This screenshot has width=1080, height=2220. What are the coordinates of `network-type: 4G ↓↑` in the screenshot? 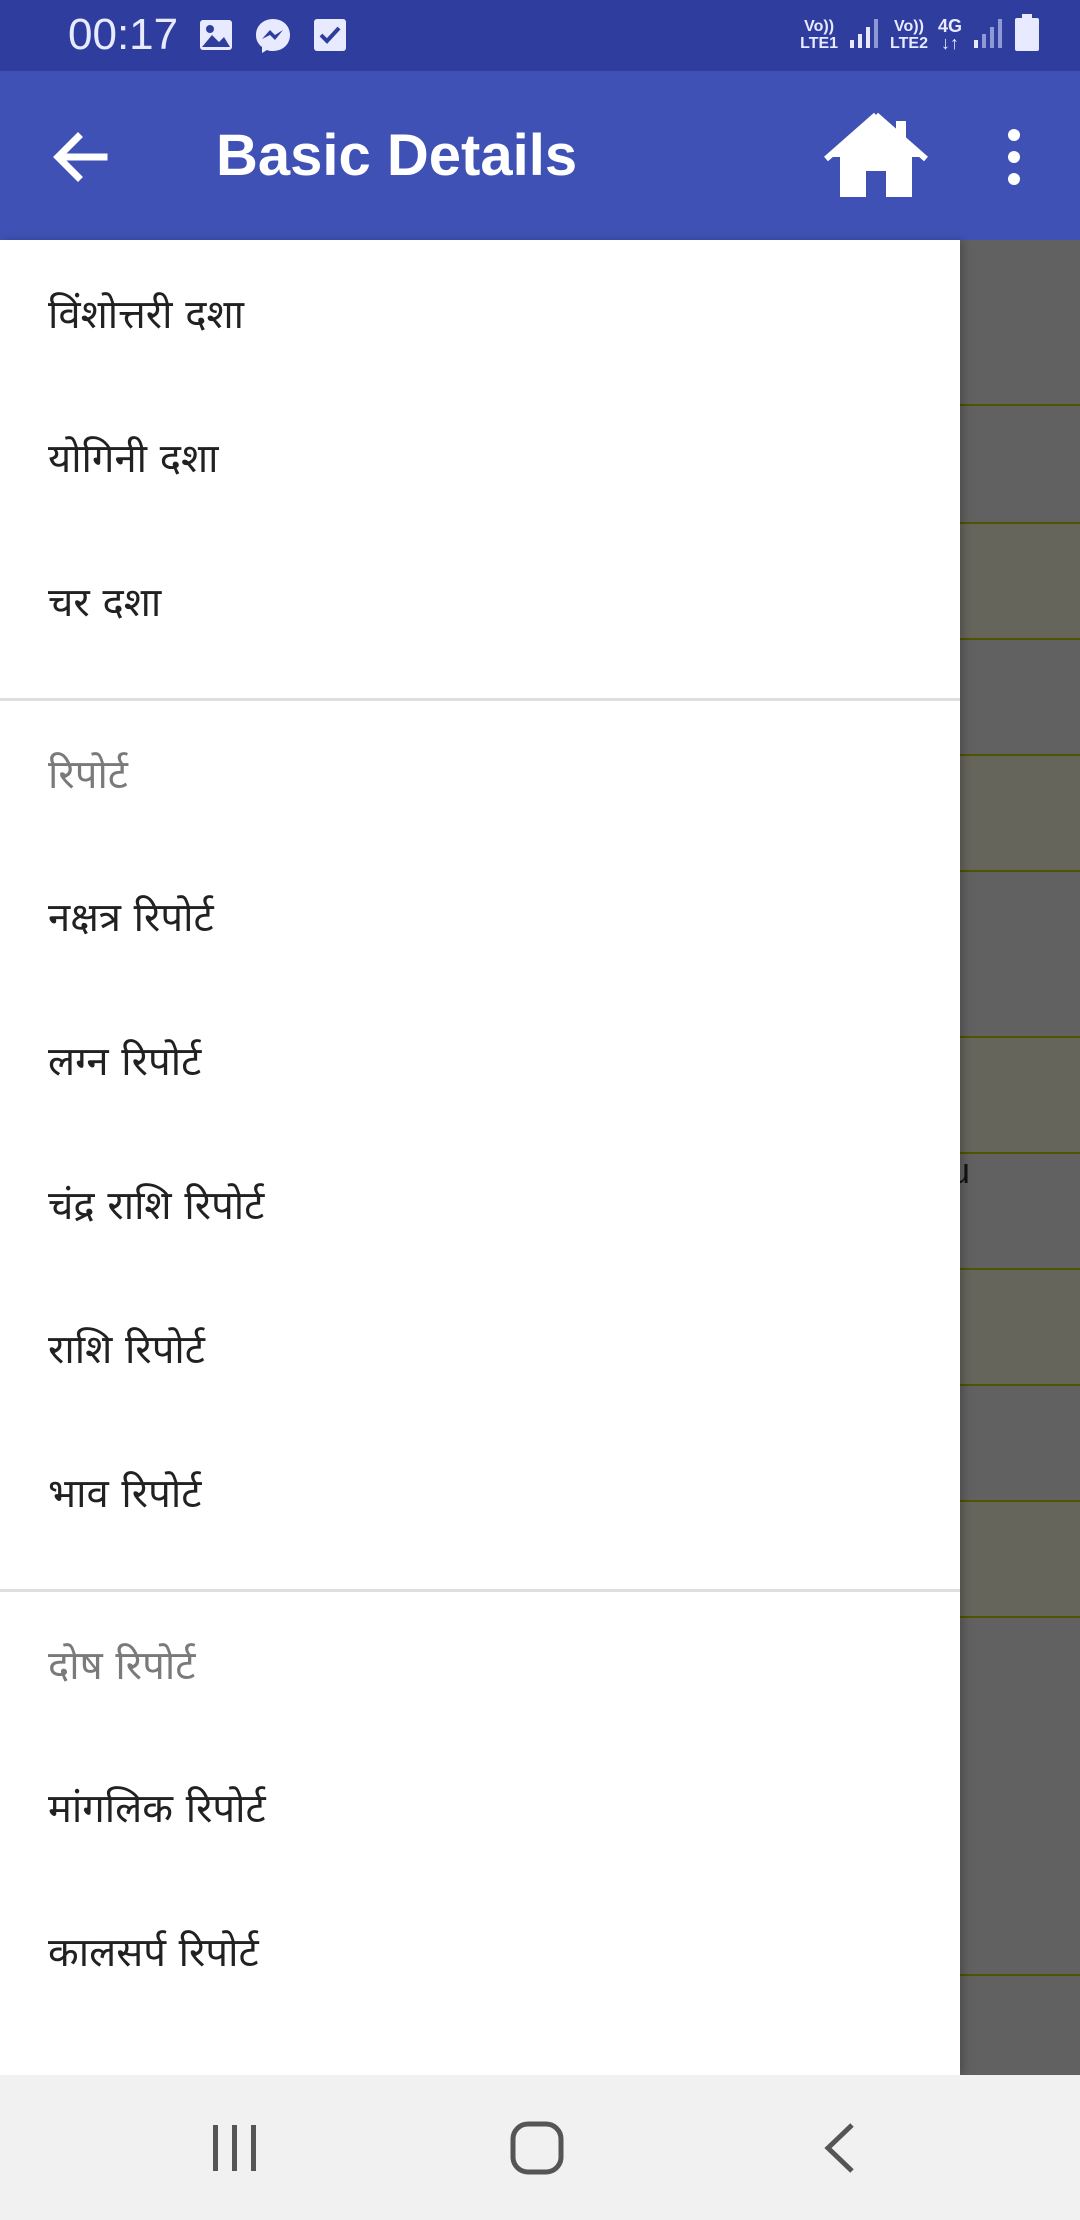 It's located at (949, 34).